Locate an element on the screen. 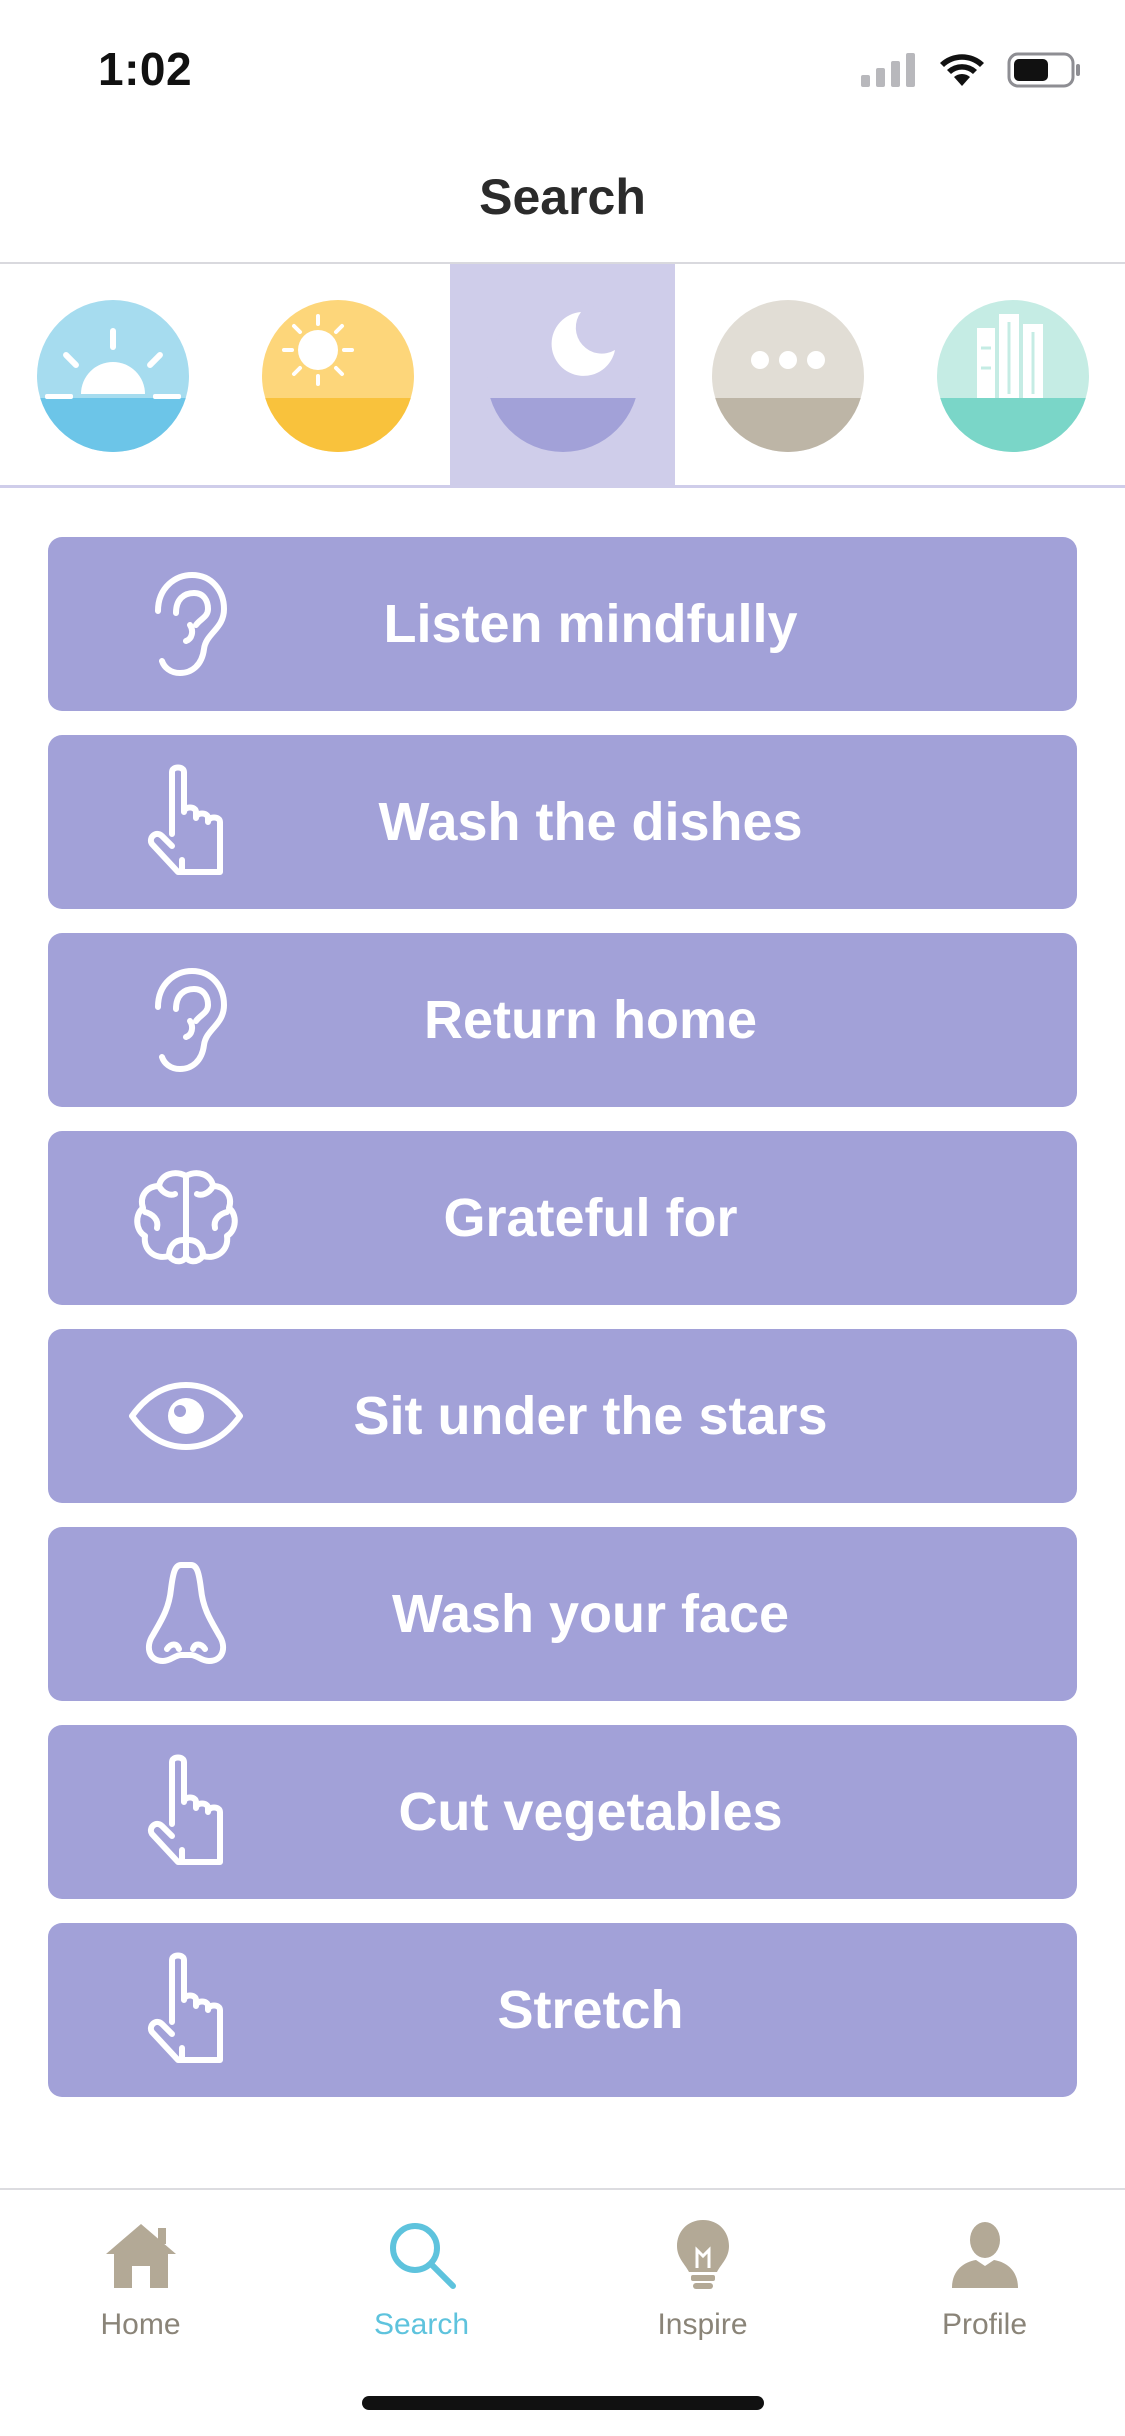  activity-return-home: Return home is located at coordinates (562, 1020).